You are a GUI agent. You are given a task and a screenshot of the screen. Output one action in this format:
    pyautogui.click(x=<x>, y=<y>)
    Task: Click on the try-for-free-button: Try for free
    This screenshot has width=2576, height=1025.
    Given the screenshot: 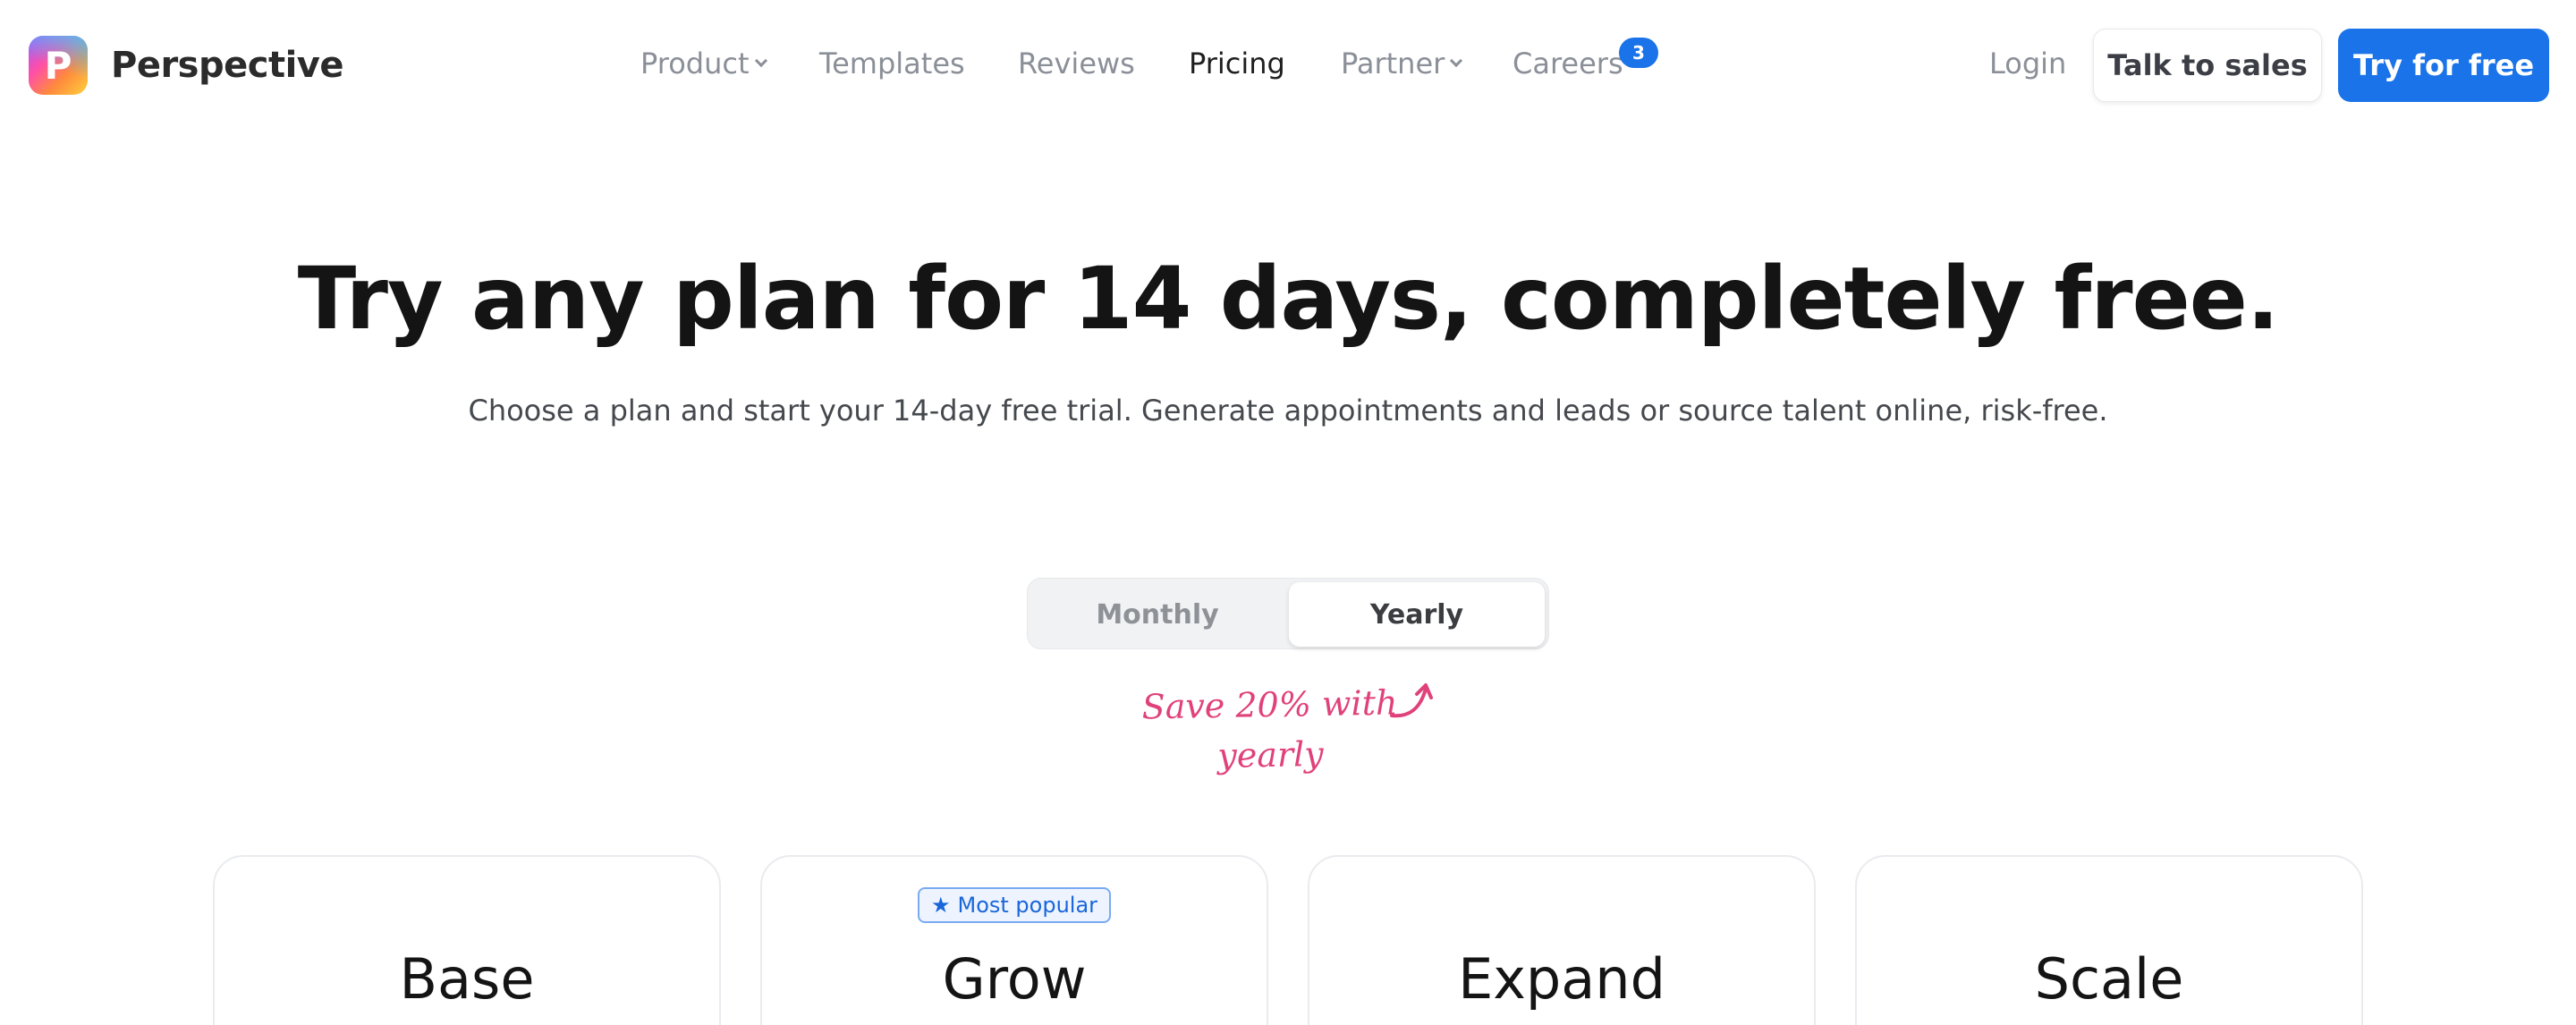 What is the action you would take?
    pyautogui.click(x=2443, y=65)
    